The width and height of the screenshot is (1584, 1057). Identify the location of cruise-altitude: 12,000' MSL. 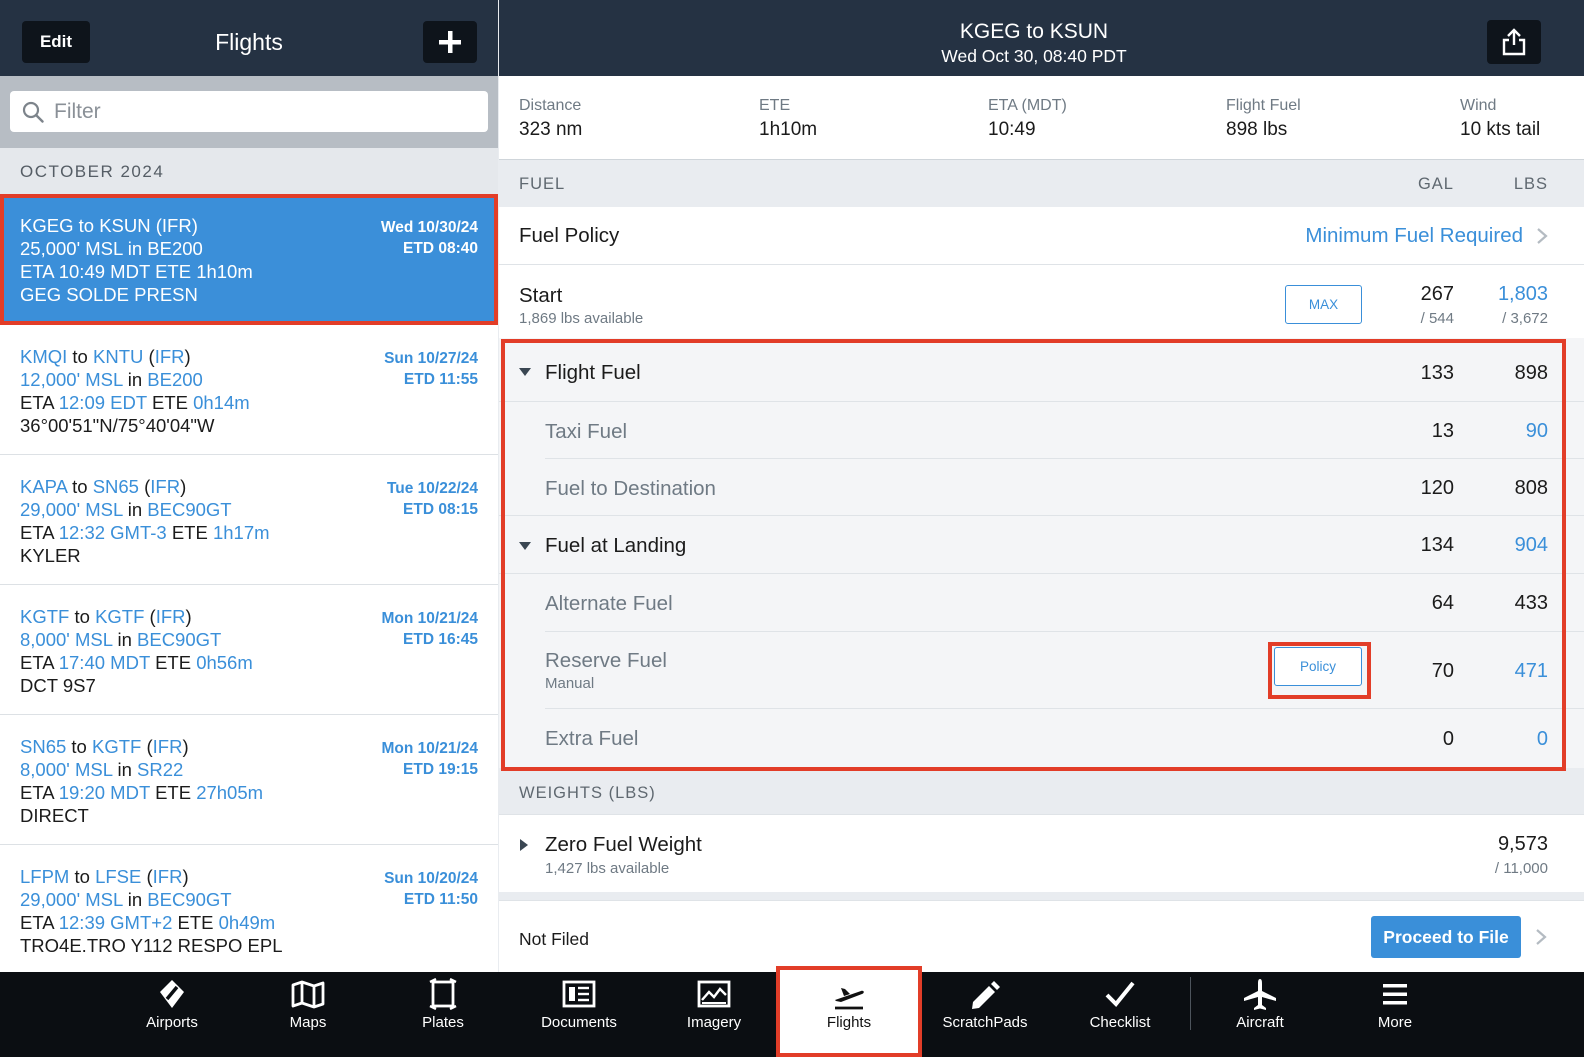
(71, 379).